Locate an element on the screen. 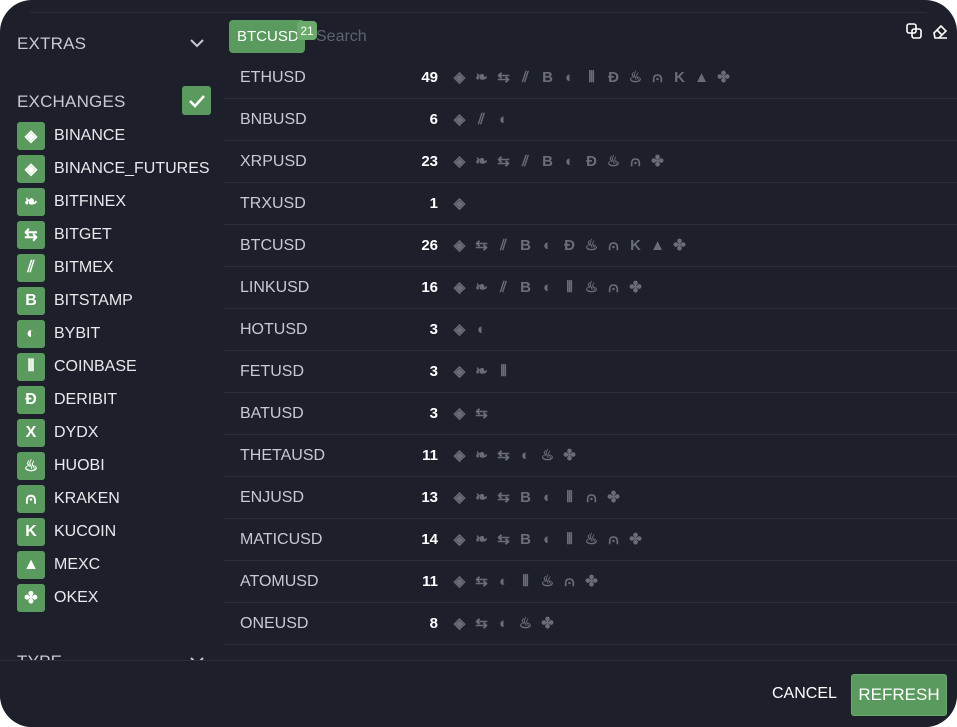  exchange-icons: ◈ ❧ ⦀ is located at coordinates (481, 371).